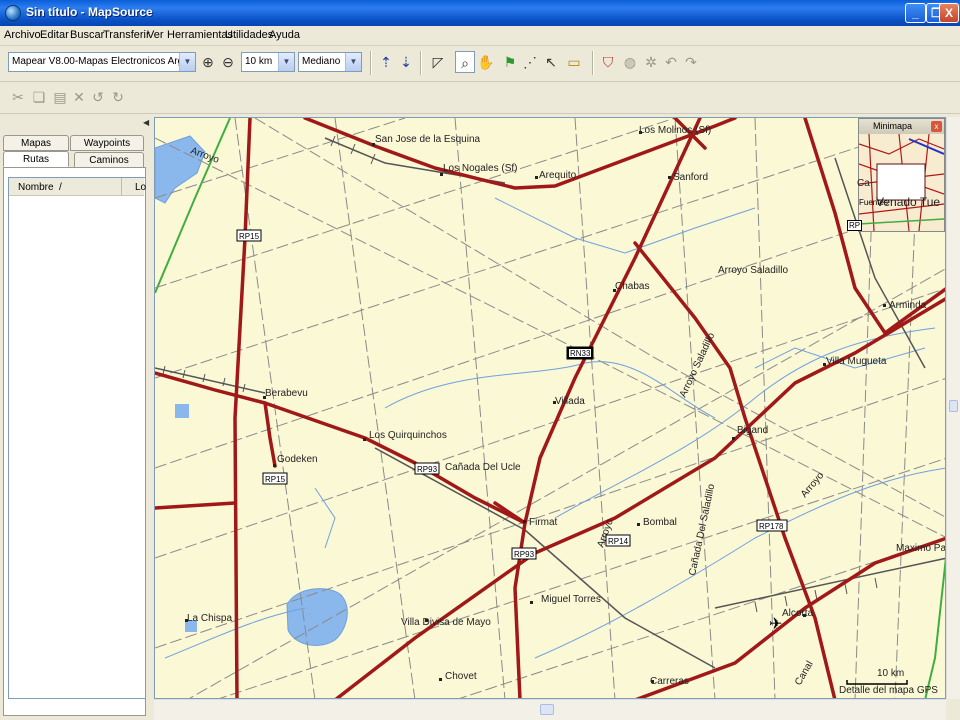  I want to click on close-icon: x, so click(936, 126).